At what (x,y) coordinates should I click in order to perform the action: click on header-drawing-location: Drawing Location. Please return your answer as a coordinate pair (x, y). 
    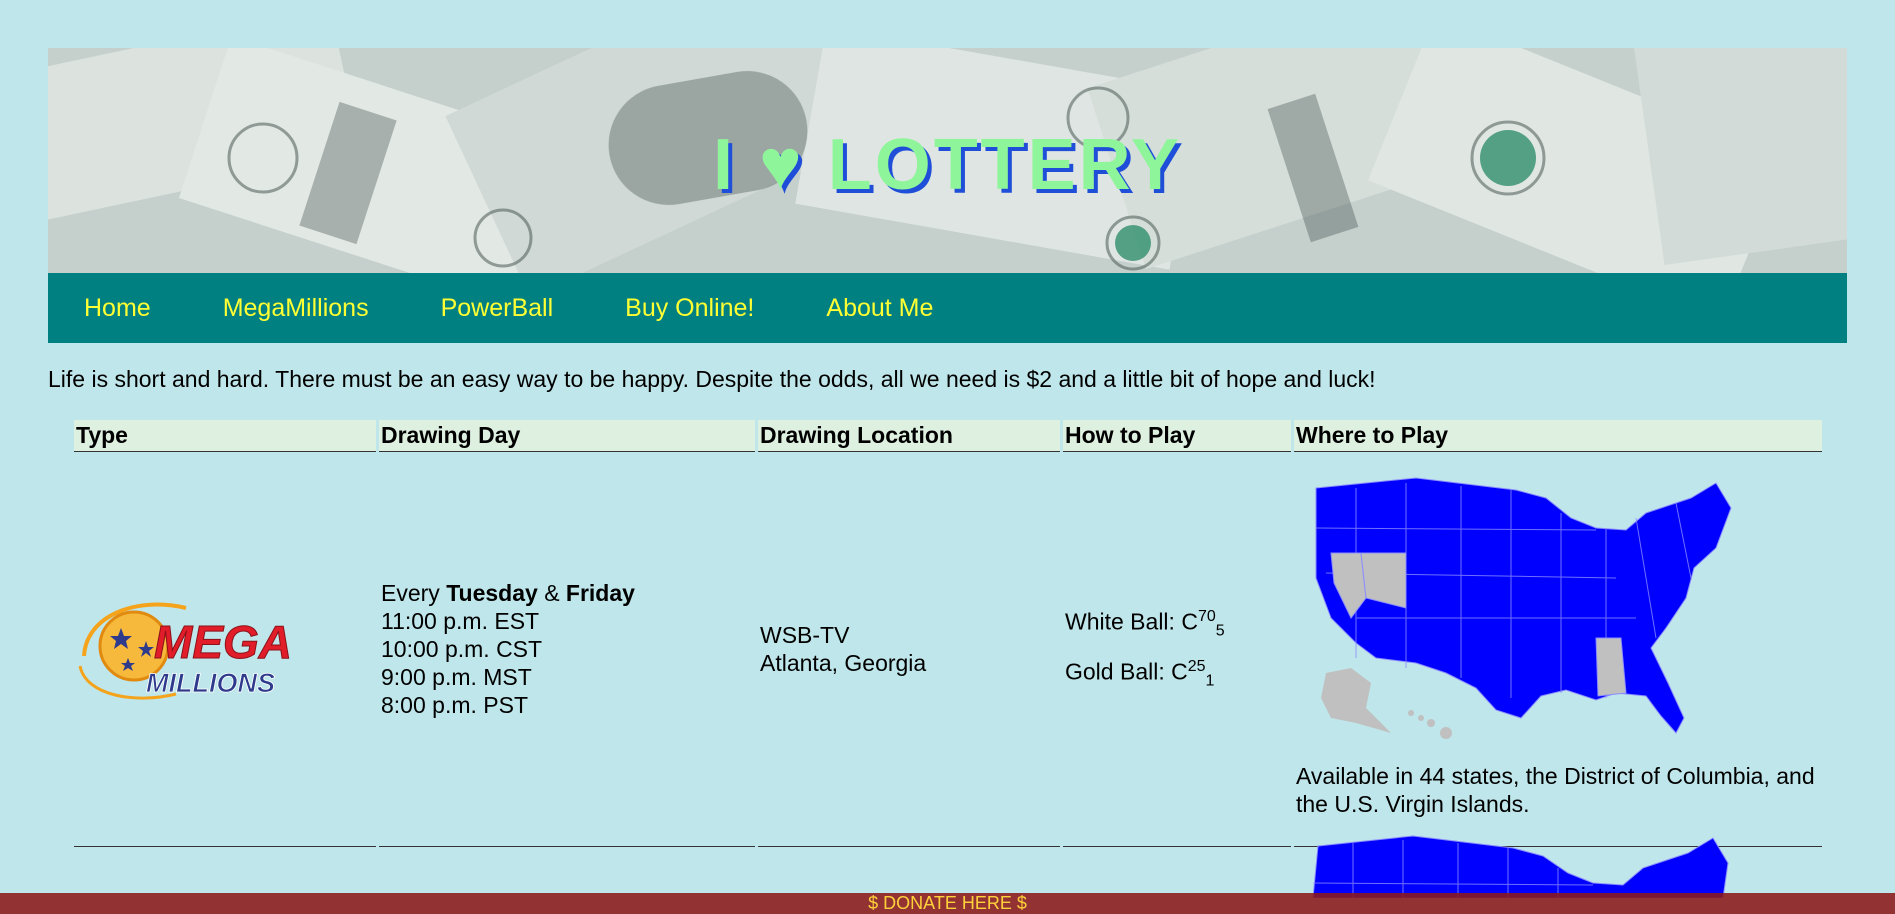
    Looking at the image, I should click on (909, 436).